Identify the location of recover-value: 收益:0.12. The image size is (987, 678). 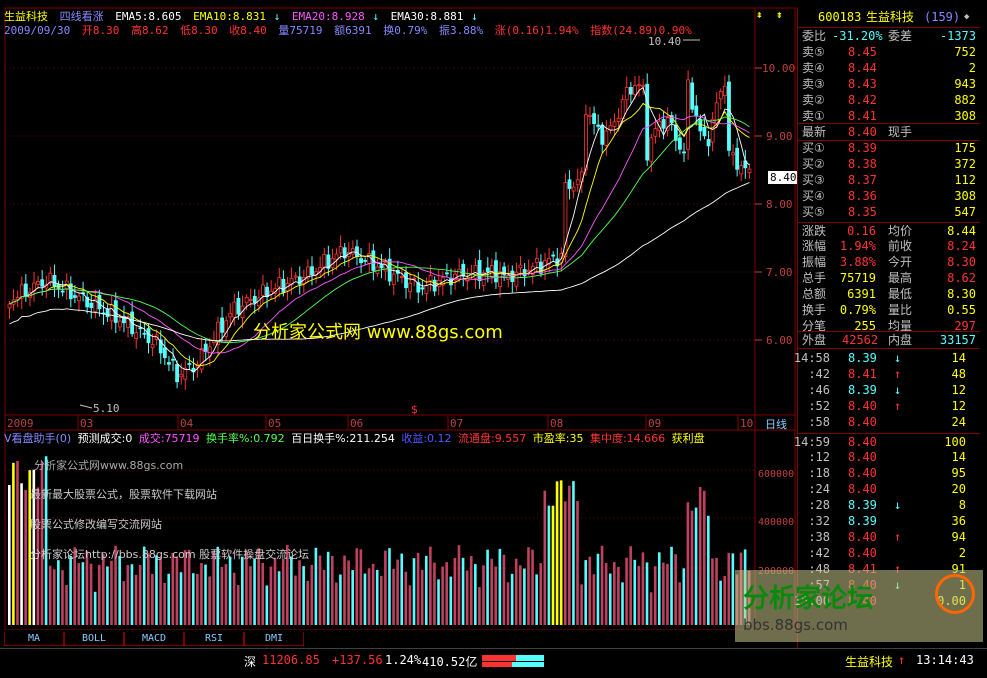
(426, 438).